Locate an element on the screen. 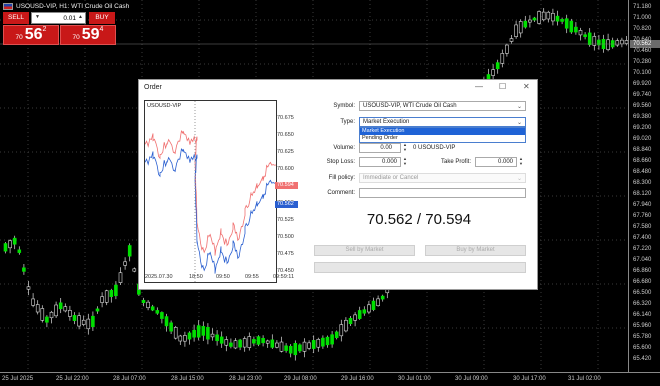 This screenshot has width=660, height=386. time-axis-label: 31 Jul 02:00 is located at coordinates (584, 379).